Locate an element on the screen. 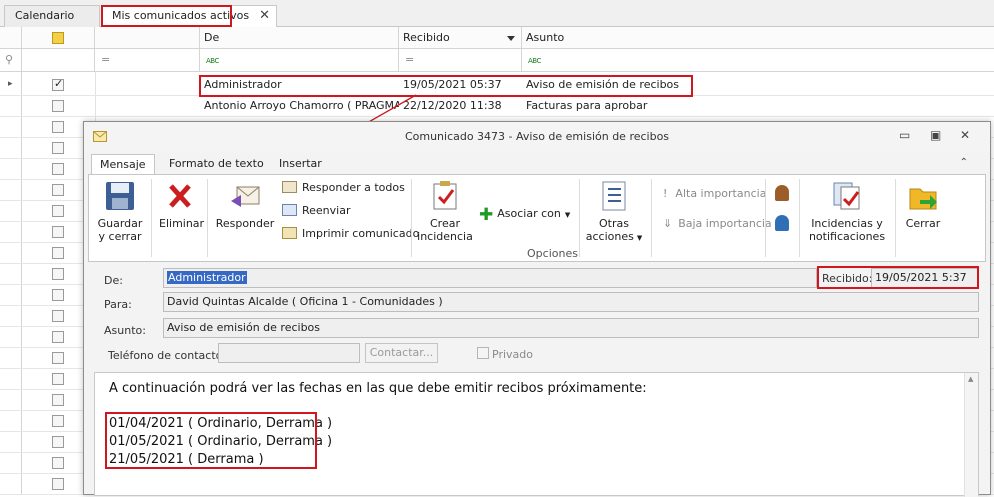 The height and width of the screenshot is (497, 994). print-button: Imprimir comunicado is located at coordinates (350, 233).